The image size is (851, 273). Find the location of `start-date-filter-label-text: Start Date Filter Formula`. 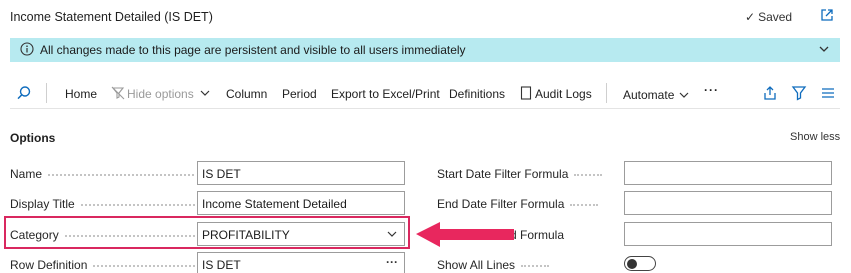

start-date-filter-label-text: Start Date Filter Formula is located at coordinates (503, 174).